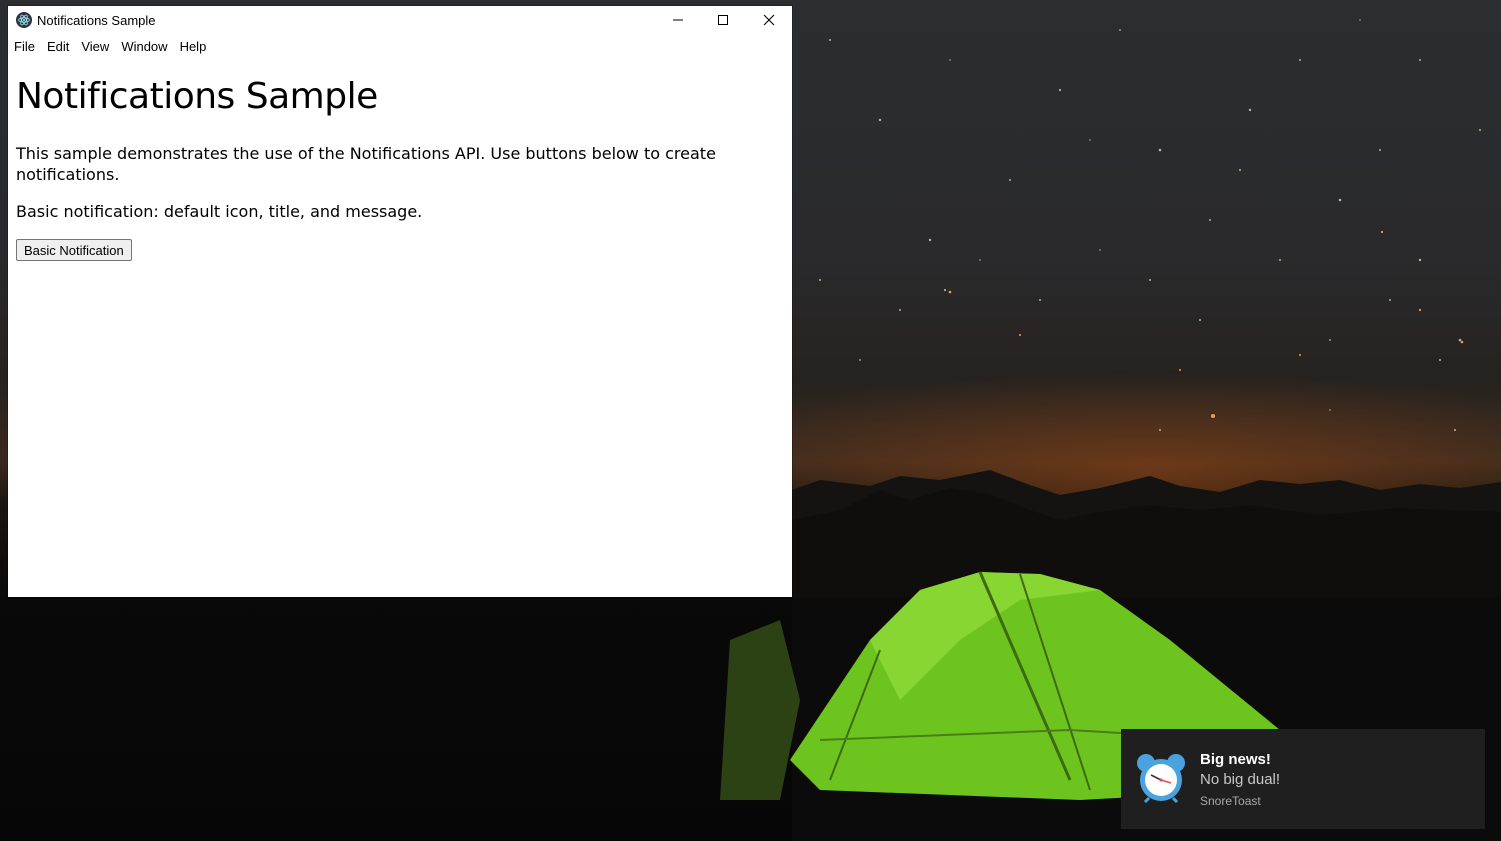 Image resolution: width=1501 pixels, height=841 pixels. I want to click on menu-edit: Edit, so click(58, 46).